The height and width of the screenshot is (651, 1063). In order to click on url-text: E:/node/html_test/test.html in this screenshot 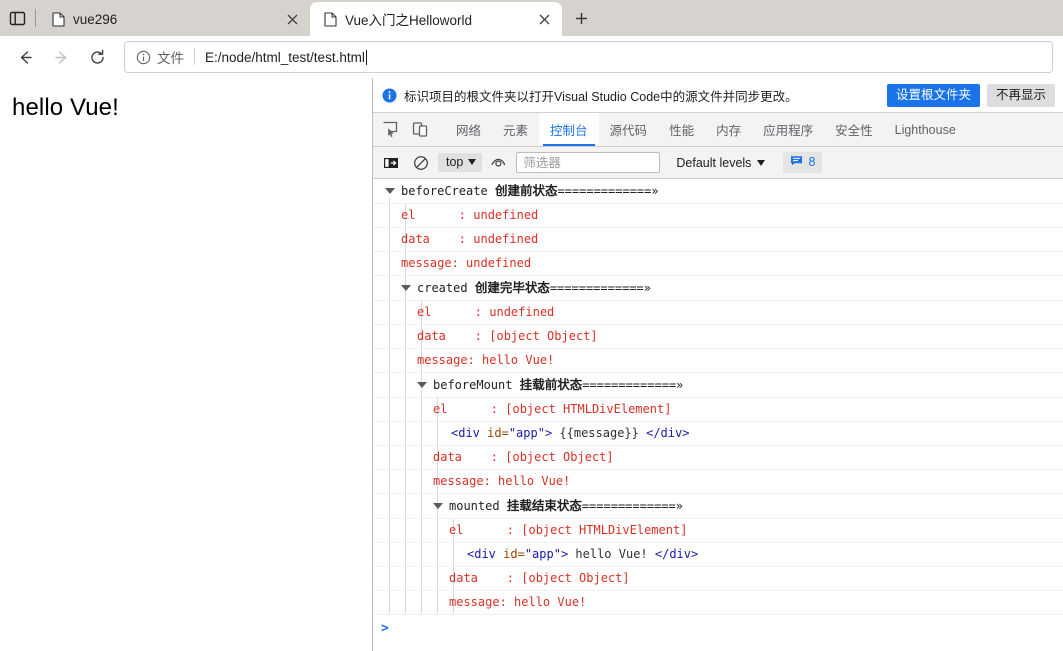, I will do `click(285, 57)`.